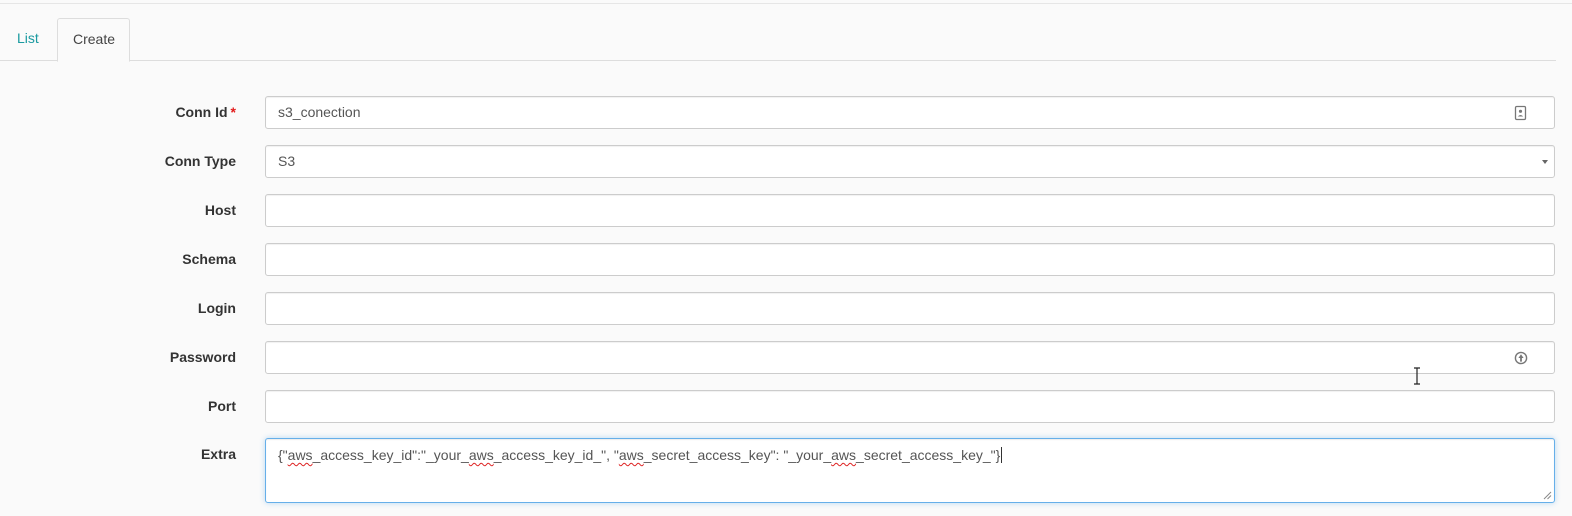 This screenshot has width=1572, height=516. What do you see at coordinates (233, 112) in the screenshot?
I see `required-marker: *` at bounding box center [233, 112].